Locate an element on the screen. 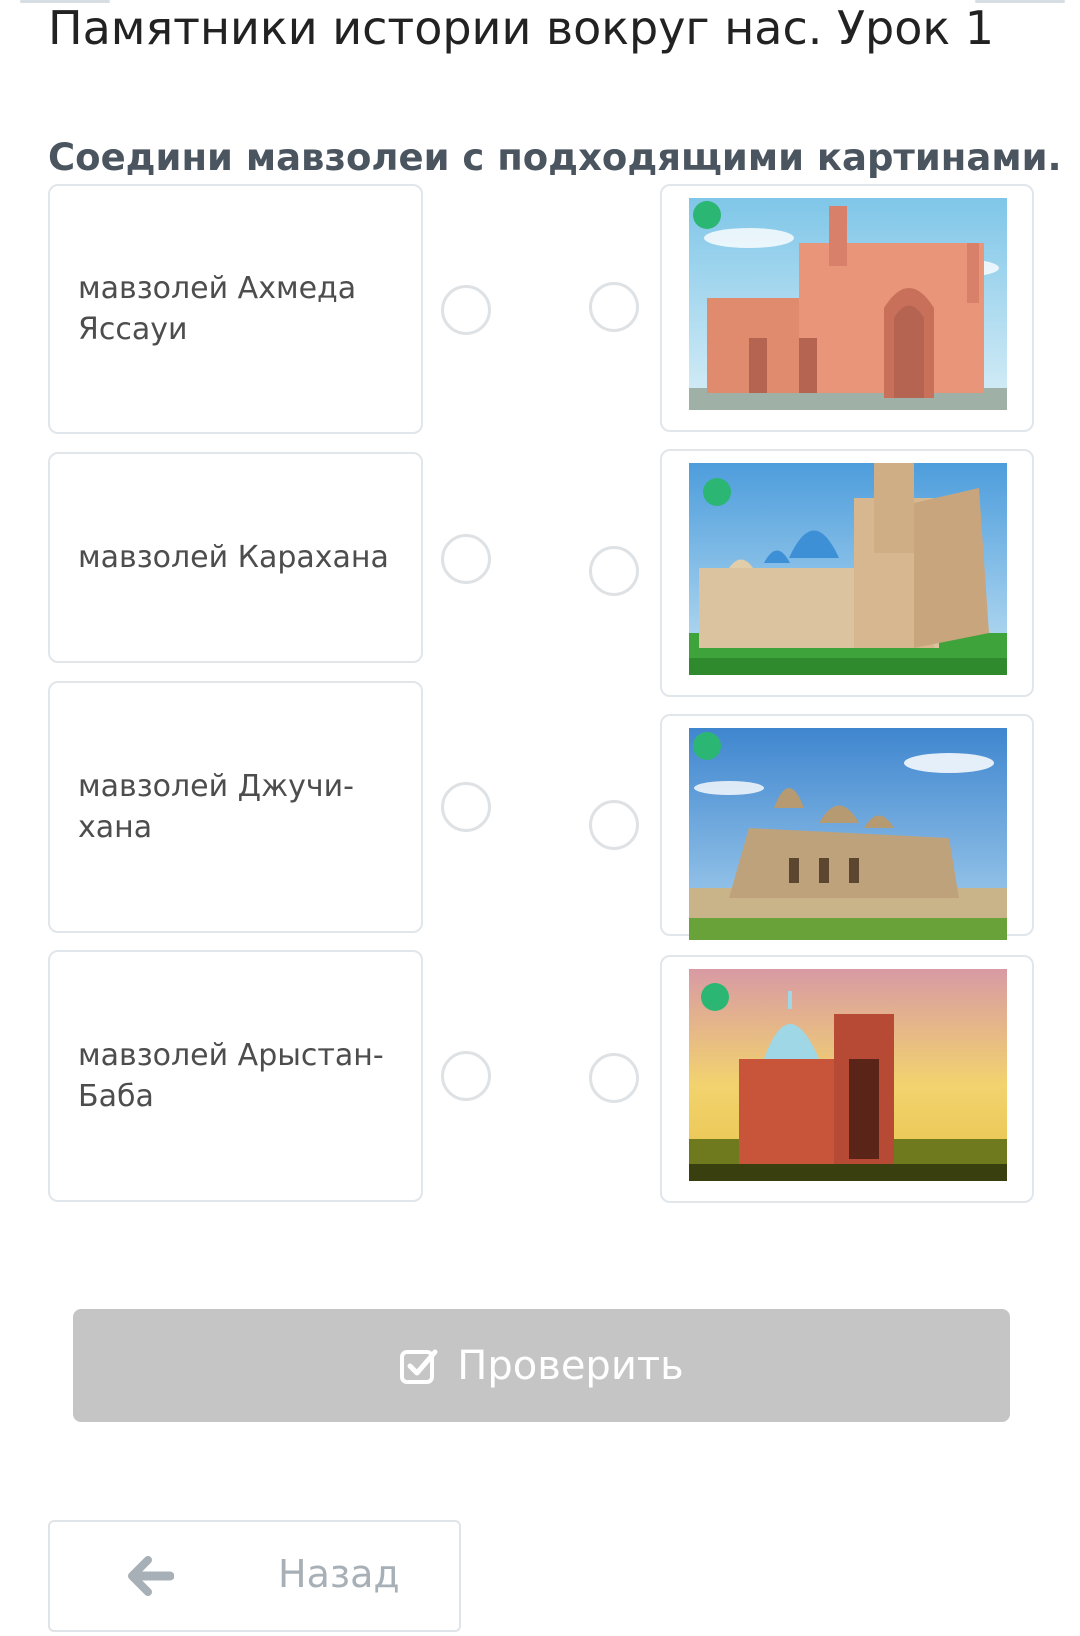 The height and width of the screenshot is (1636, 1080). match-left-item-1: мавзолей Ахмеда Яссауи is located at coordinates (235, 309).